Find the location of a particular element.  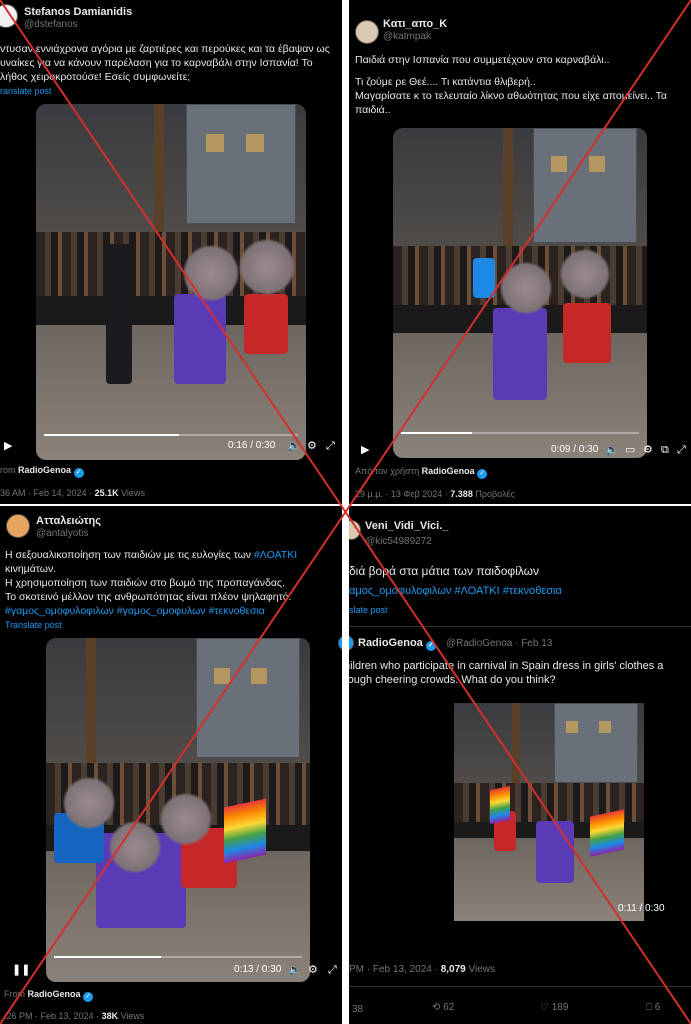

reply-count: 38 is located at coordinates (357, 1009).